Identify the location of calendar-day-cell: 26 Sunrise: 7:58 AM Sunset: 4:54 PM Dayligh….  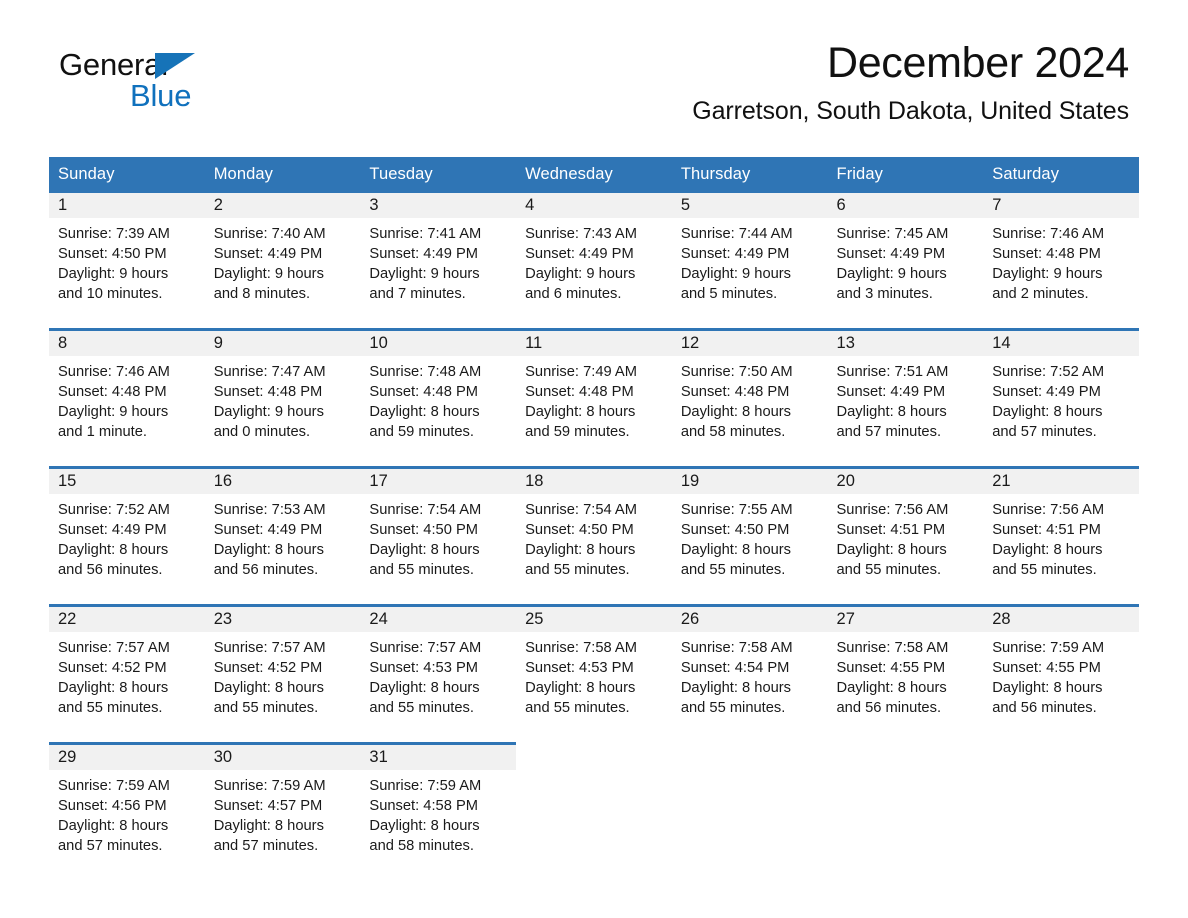
(749, 674).